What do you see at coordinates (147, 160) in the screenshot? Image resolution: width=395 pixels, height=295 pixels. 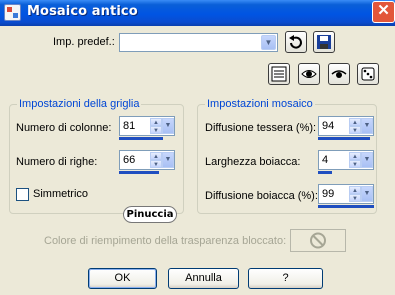 I see `rows-stepper: 66 ▲ ▼ ▼` at bounding box center [147, 160].